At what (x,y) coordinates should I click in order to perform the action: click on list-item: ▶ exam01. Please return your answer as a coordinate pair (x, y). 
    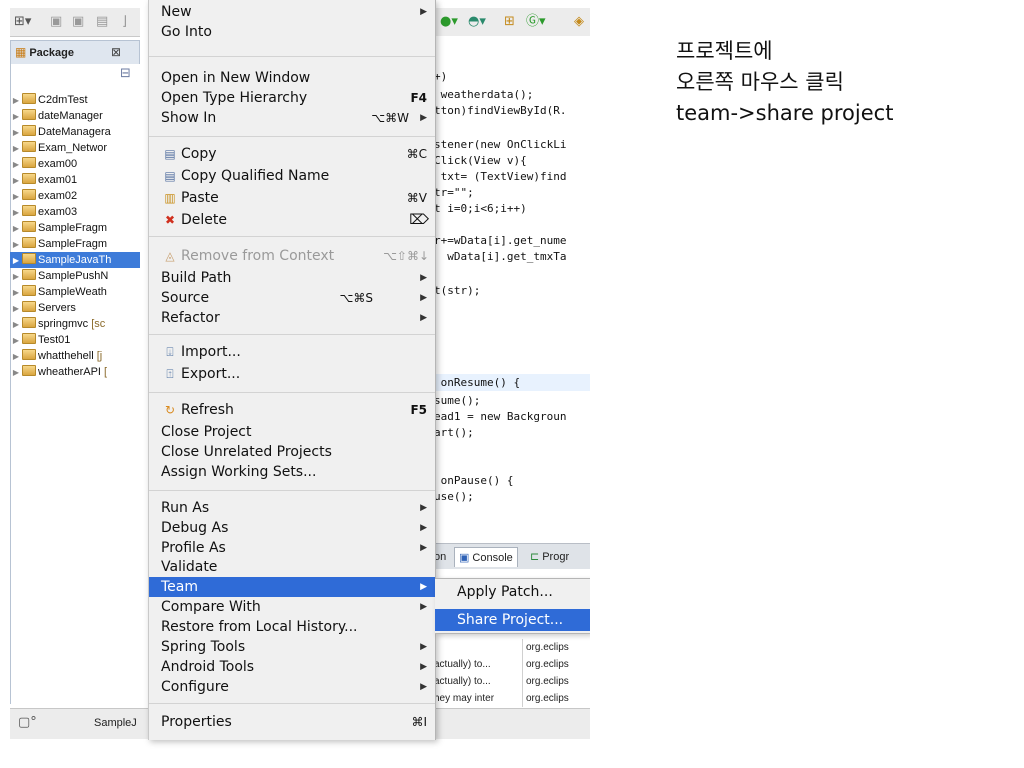
    Looking at the image, I should click on (75, 180).